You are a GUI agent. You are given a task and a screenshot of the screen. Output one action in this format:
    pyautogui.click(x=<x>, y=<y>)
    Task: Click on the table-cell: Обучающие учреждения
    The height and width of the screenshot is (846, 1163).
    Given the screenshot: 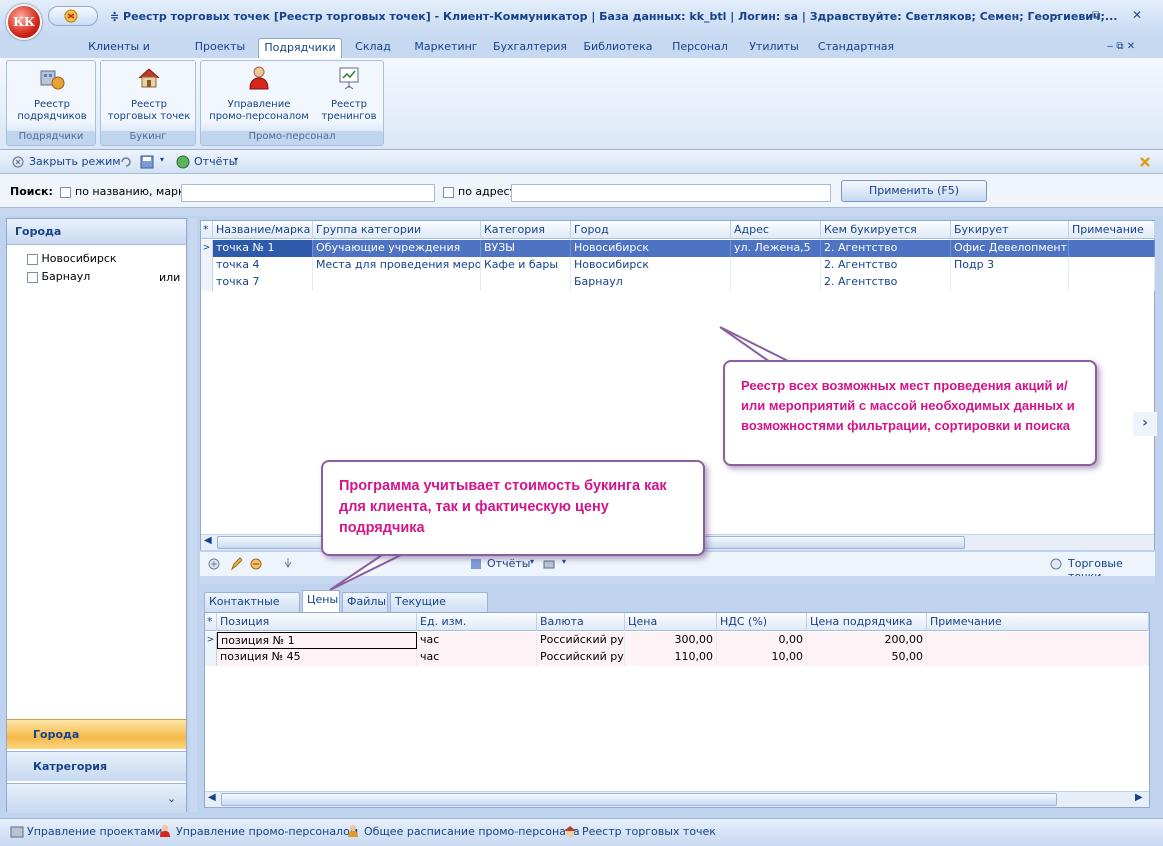 What is the action you would take?
    pyautogui.click(x=397, y=248)
    